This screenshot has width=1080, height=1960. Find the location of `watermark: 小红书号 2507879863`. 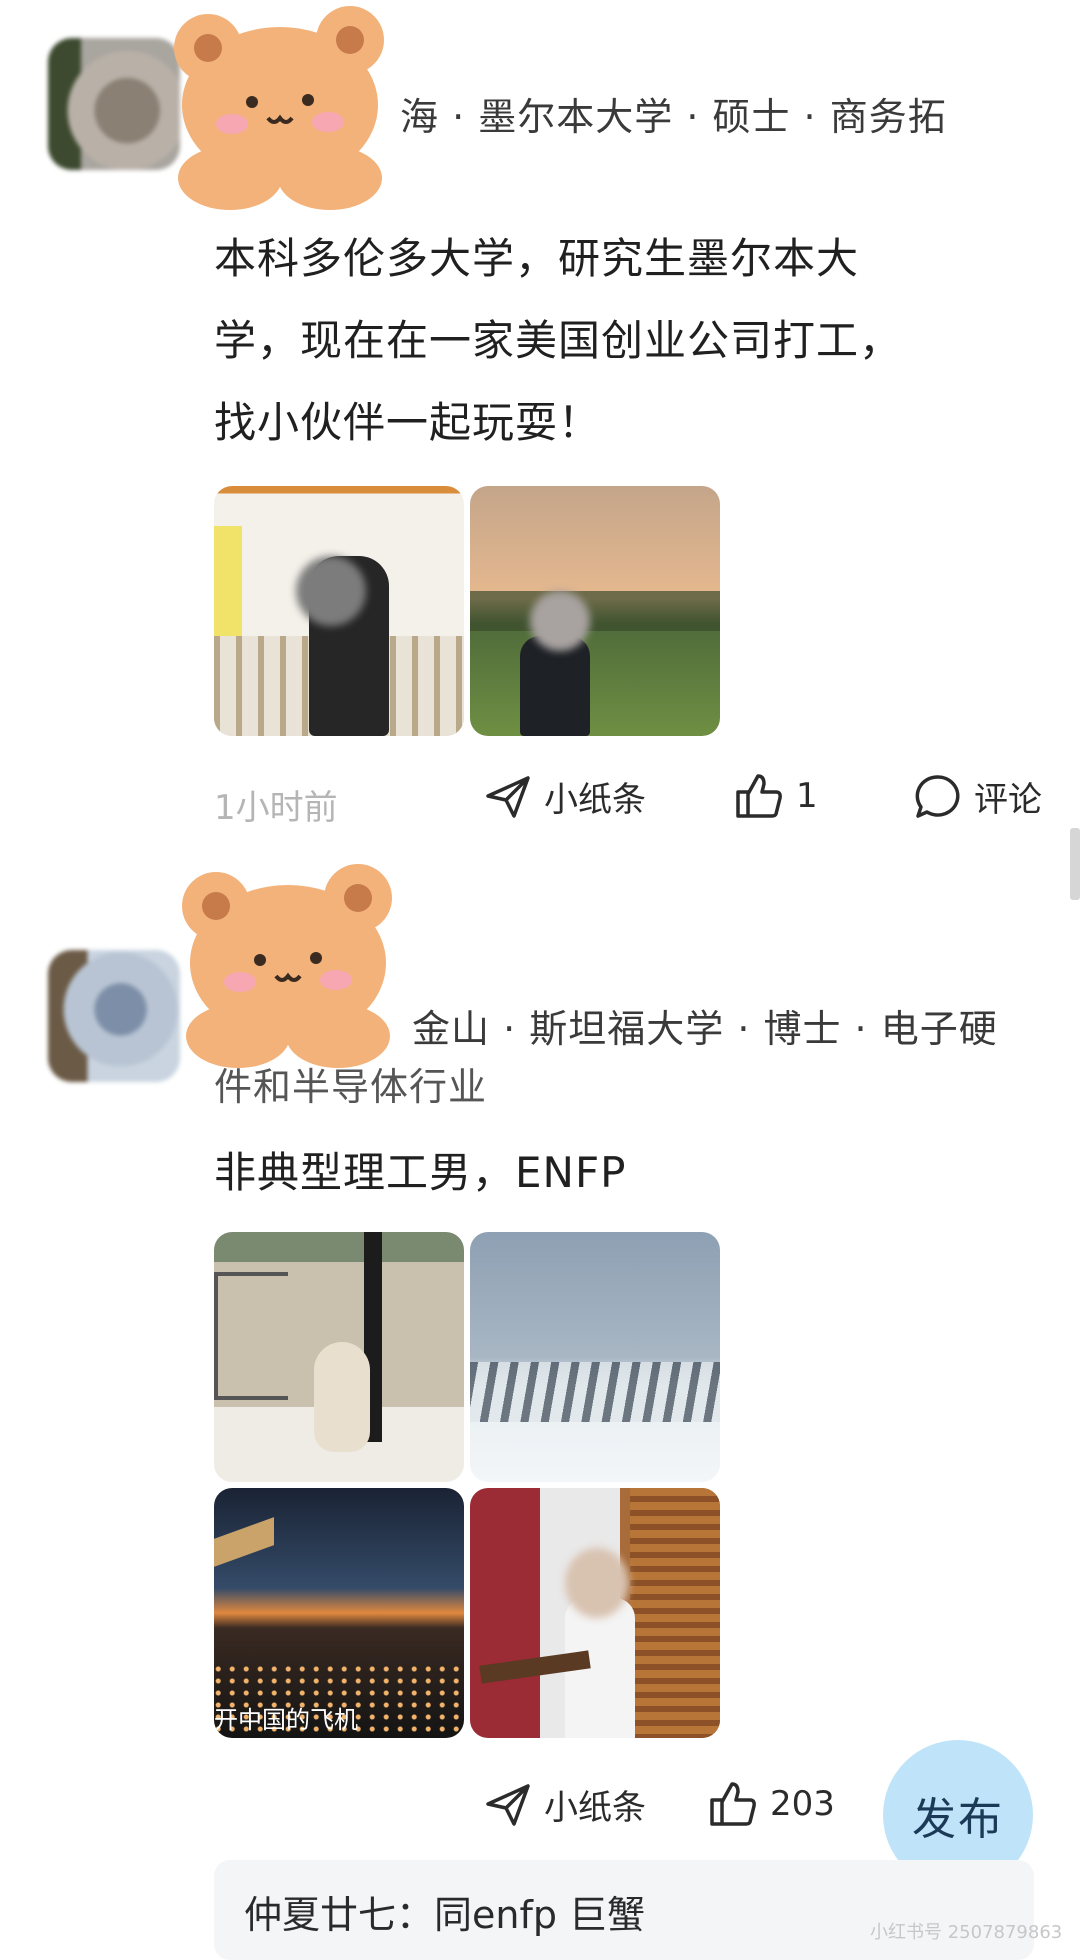

watermark: 小红书号 2507879863 is located at coordinates (966, 1932).